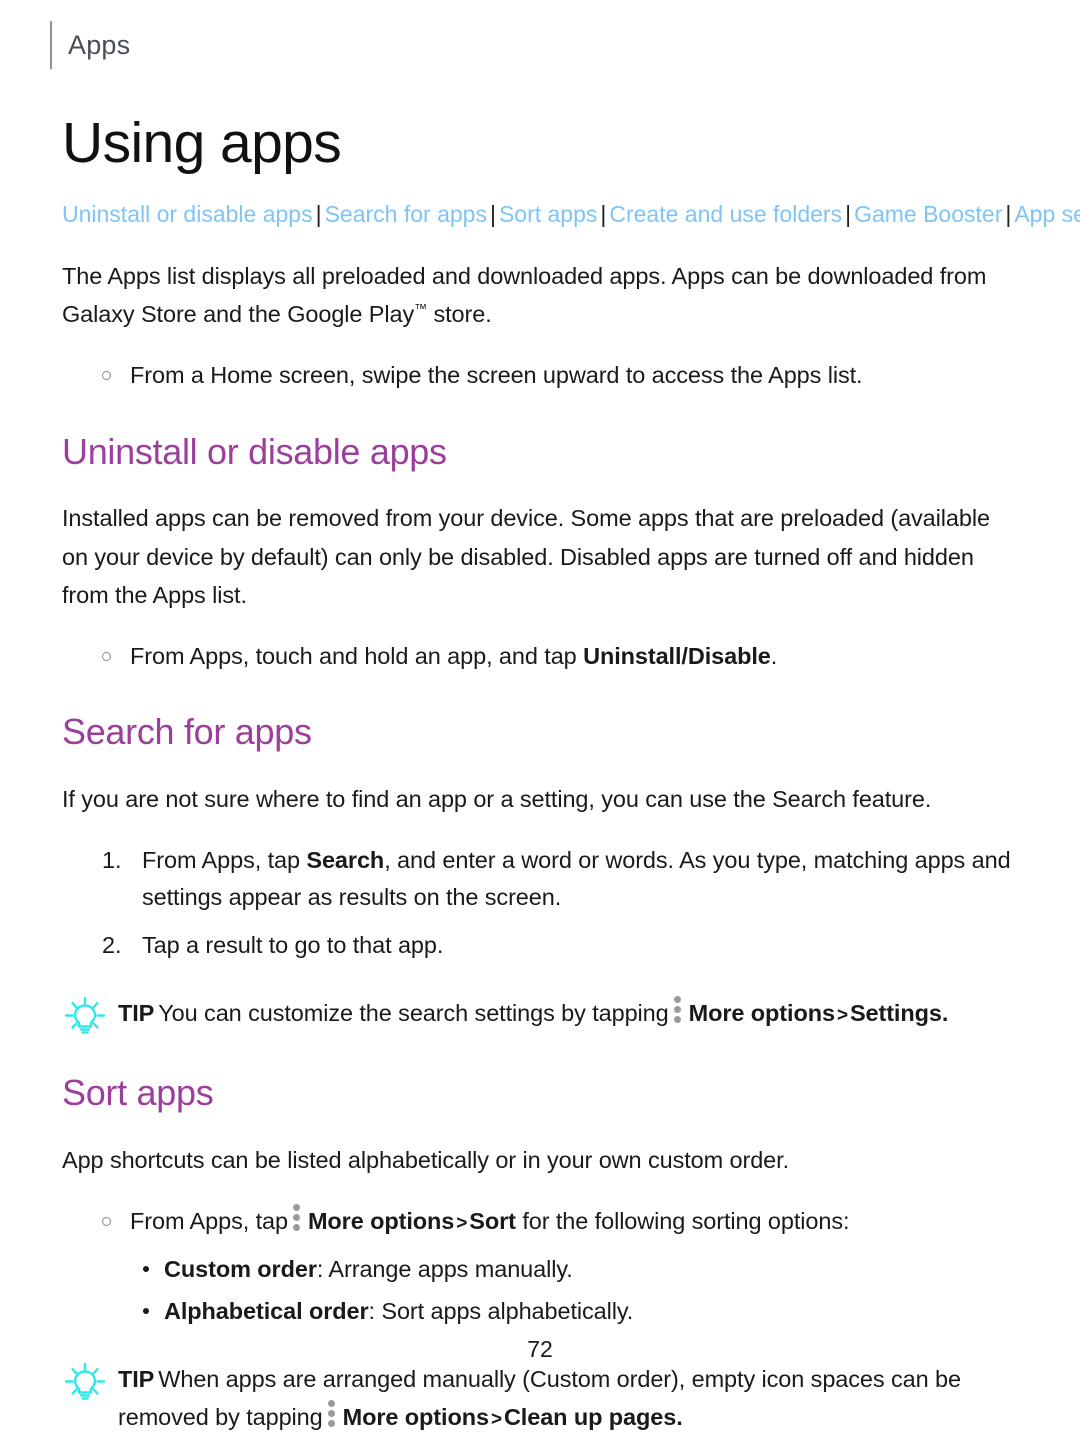 This screenshot has height=1436, width=1080. I want to click on nav-link-create-and-use-folders: Create and use folders, so click(725, 214).